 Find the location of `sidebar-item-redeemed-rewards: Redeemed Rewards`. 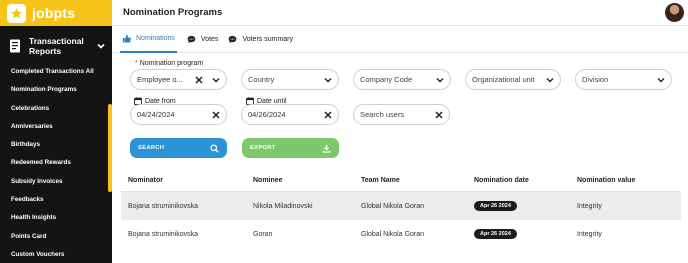

sidebar-item-redeemed-rewards: Redeemed Rewards is located at coordinates (56, 163).